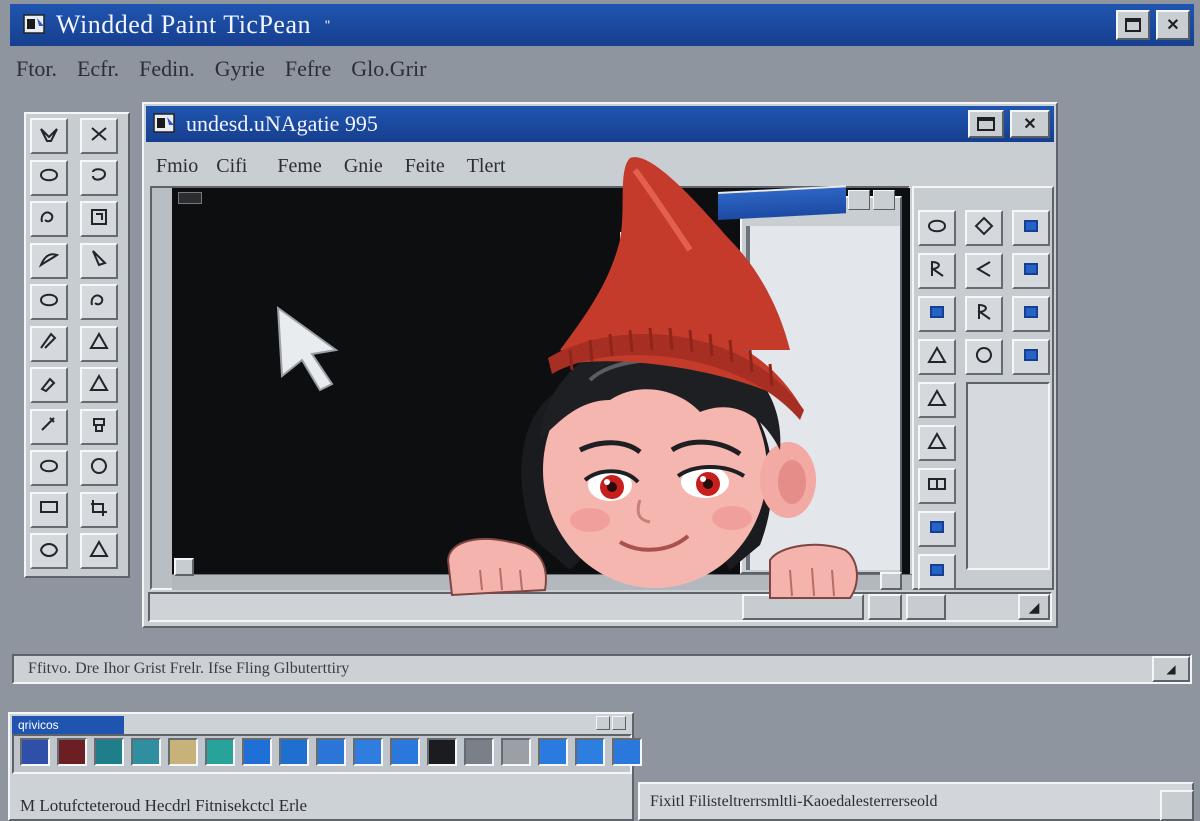 This screenshot has width=1200, height=821. What do you see at coordinates (937, 314) in the screenshot?
I see `blue-card-tool` at bounding box center [937, 314].